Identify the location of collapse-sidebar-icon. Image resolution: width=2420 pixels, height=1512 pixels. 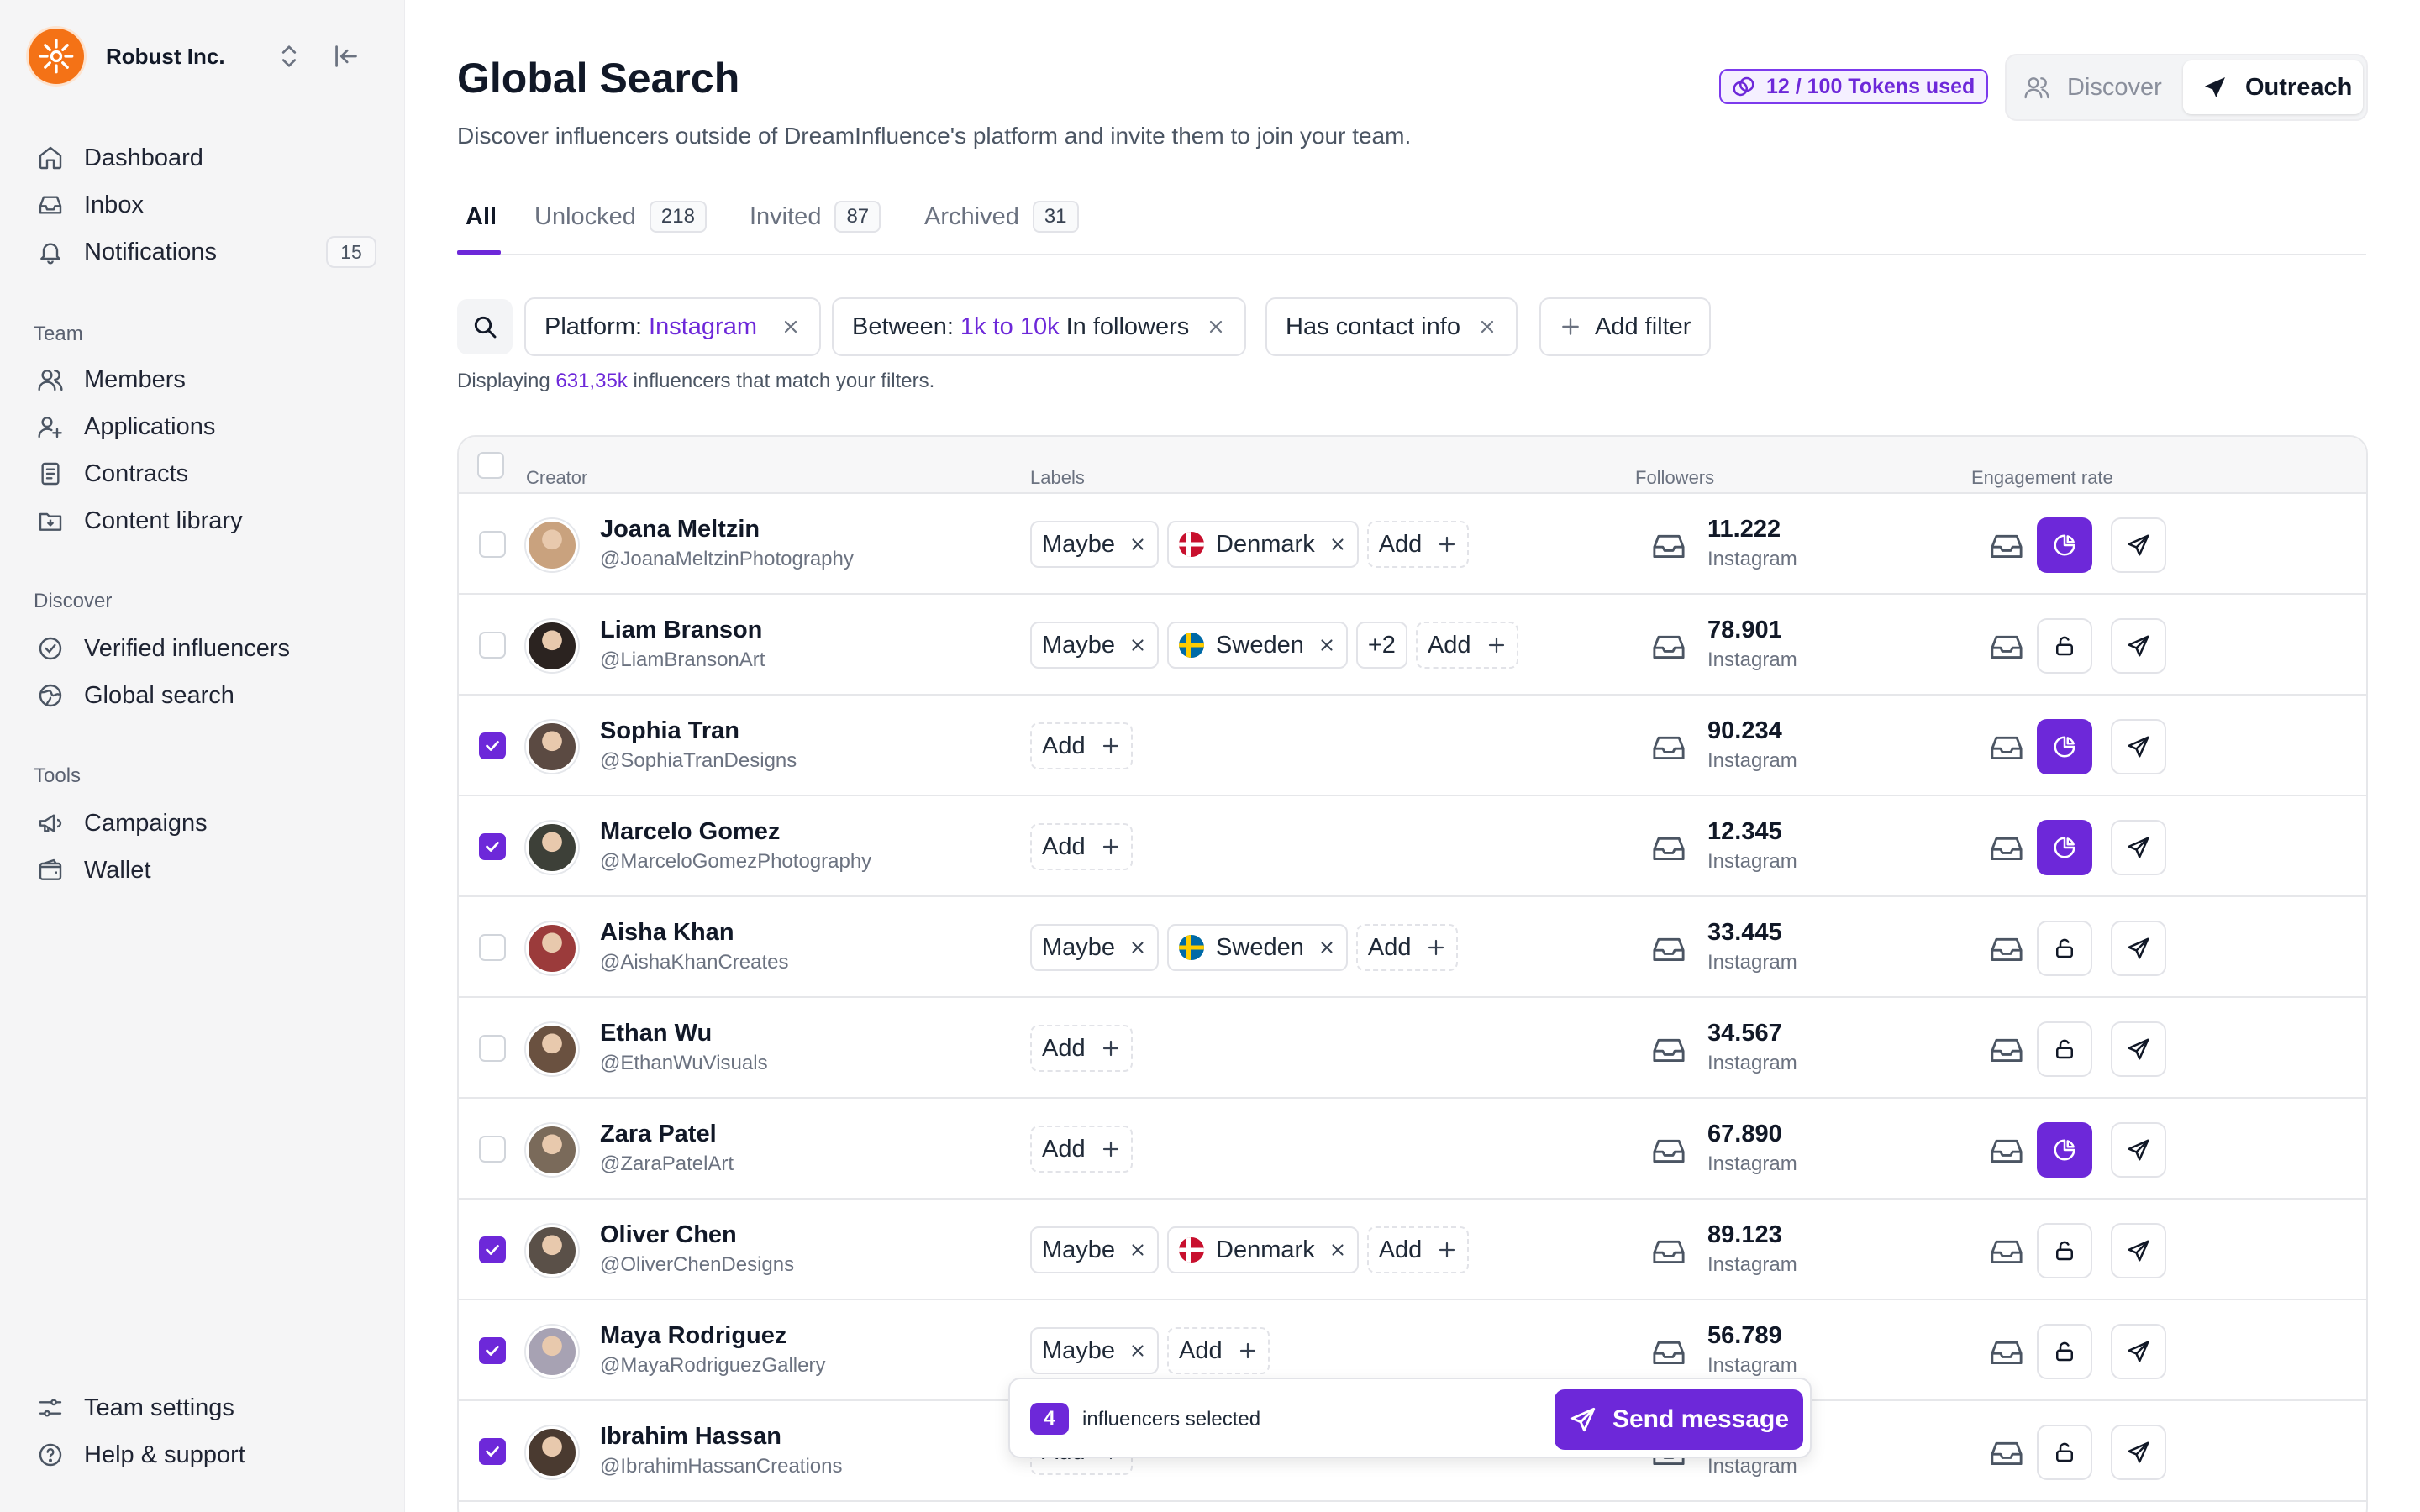
(346, 56).